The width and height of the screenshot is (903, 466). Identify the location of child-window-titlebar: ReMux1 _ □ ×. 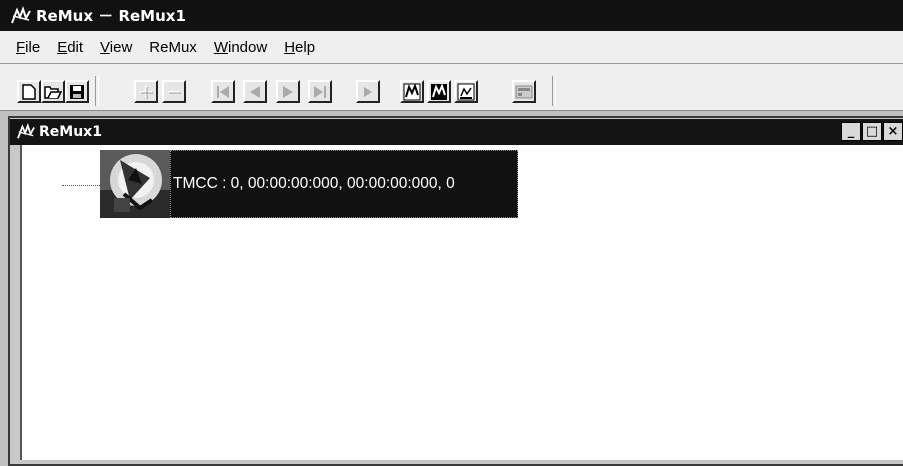
(456, 132).